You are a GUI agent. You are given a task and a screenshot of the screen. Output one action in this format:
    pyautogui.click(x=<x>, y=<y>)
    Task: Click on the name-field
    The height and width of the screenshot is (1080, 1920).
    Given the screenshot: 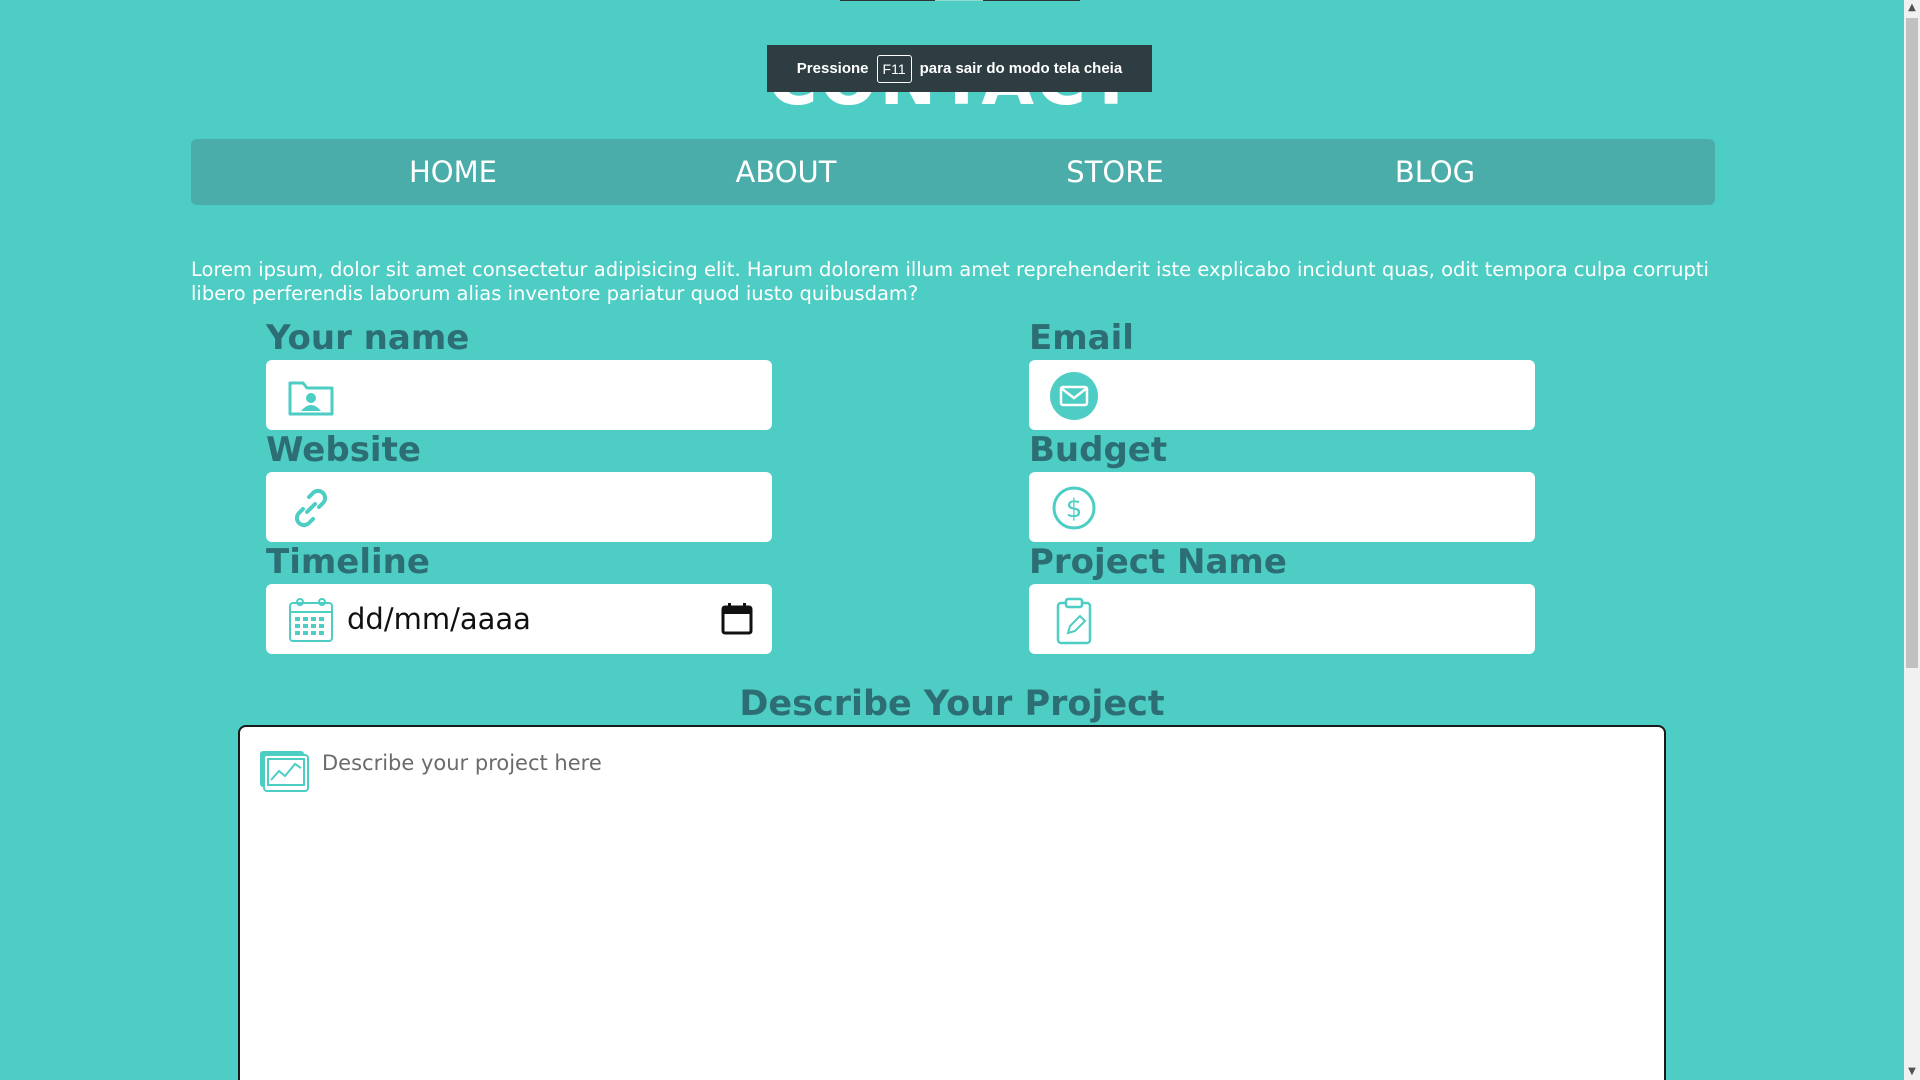 What is the action you would take?
    pyautogui.click(x=519, y=395)
    